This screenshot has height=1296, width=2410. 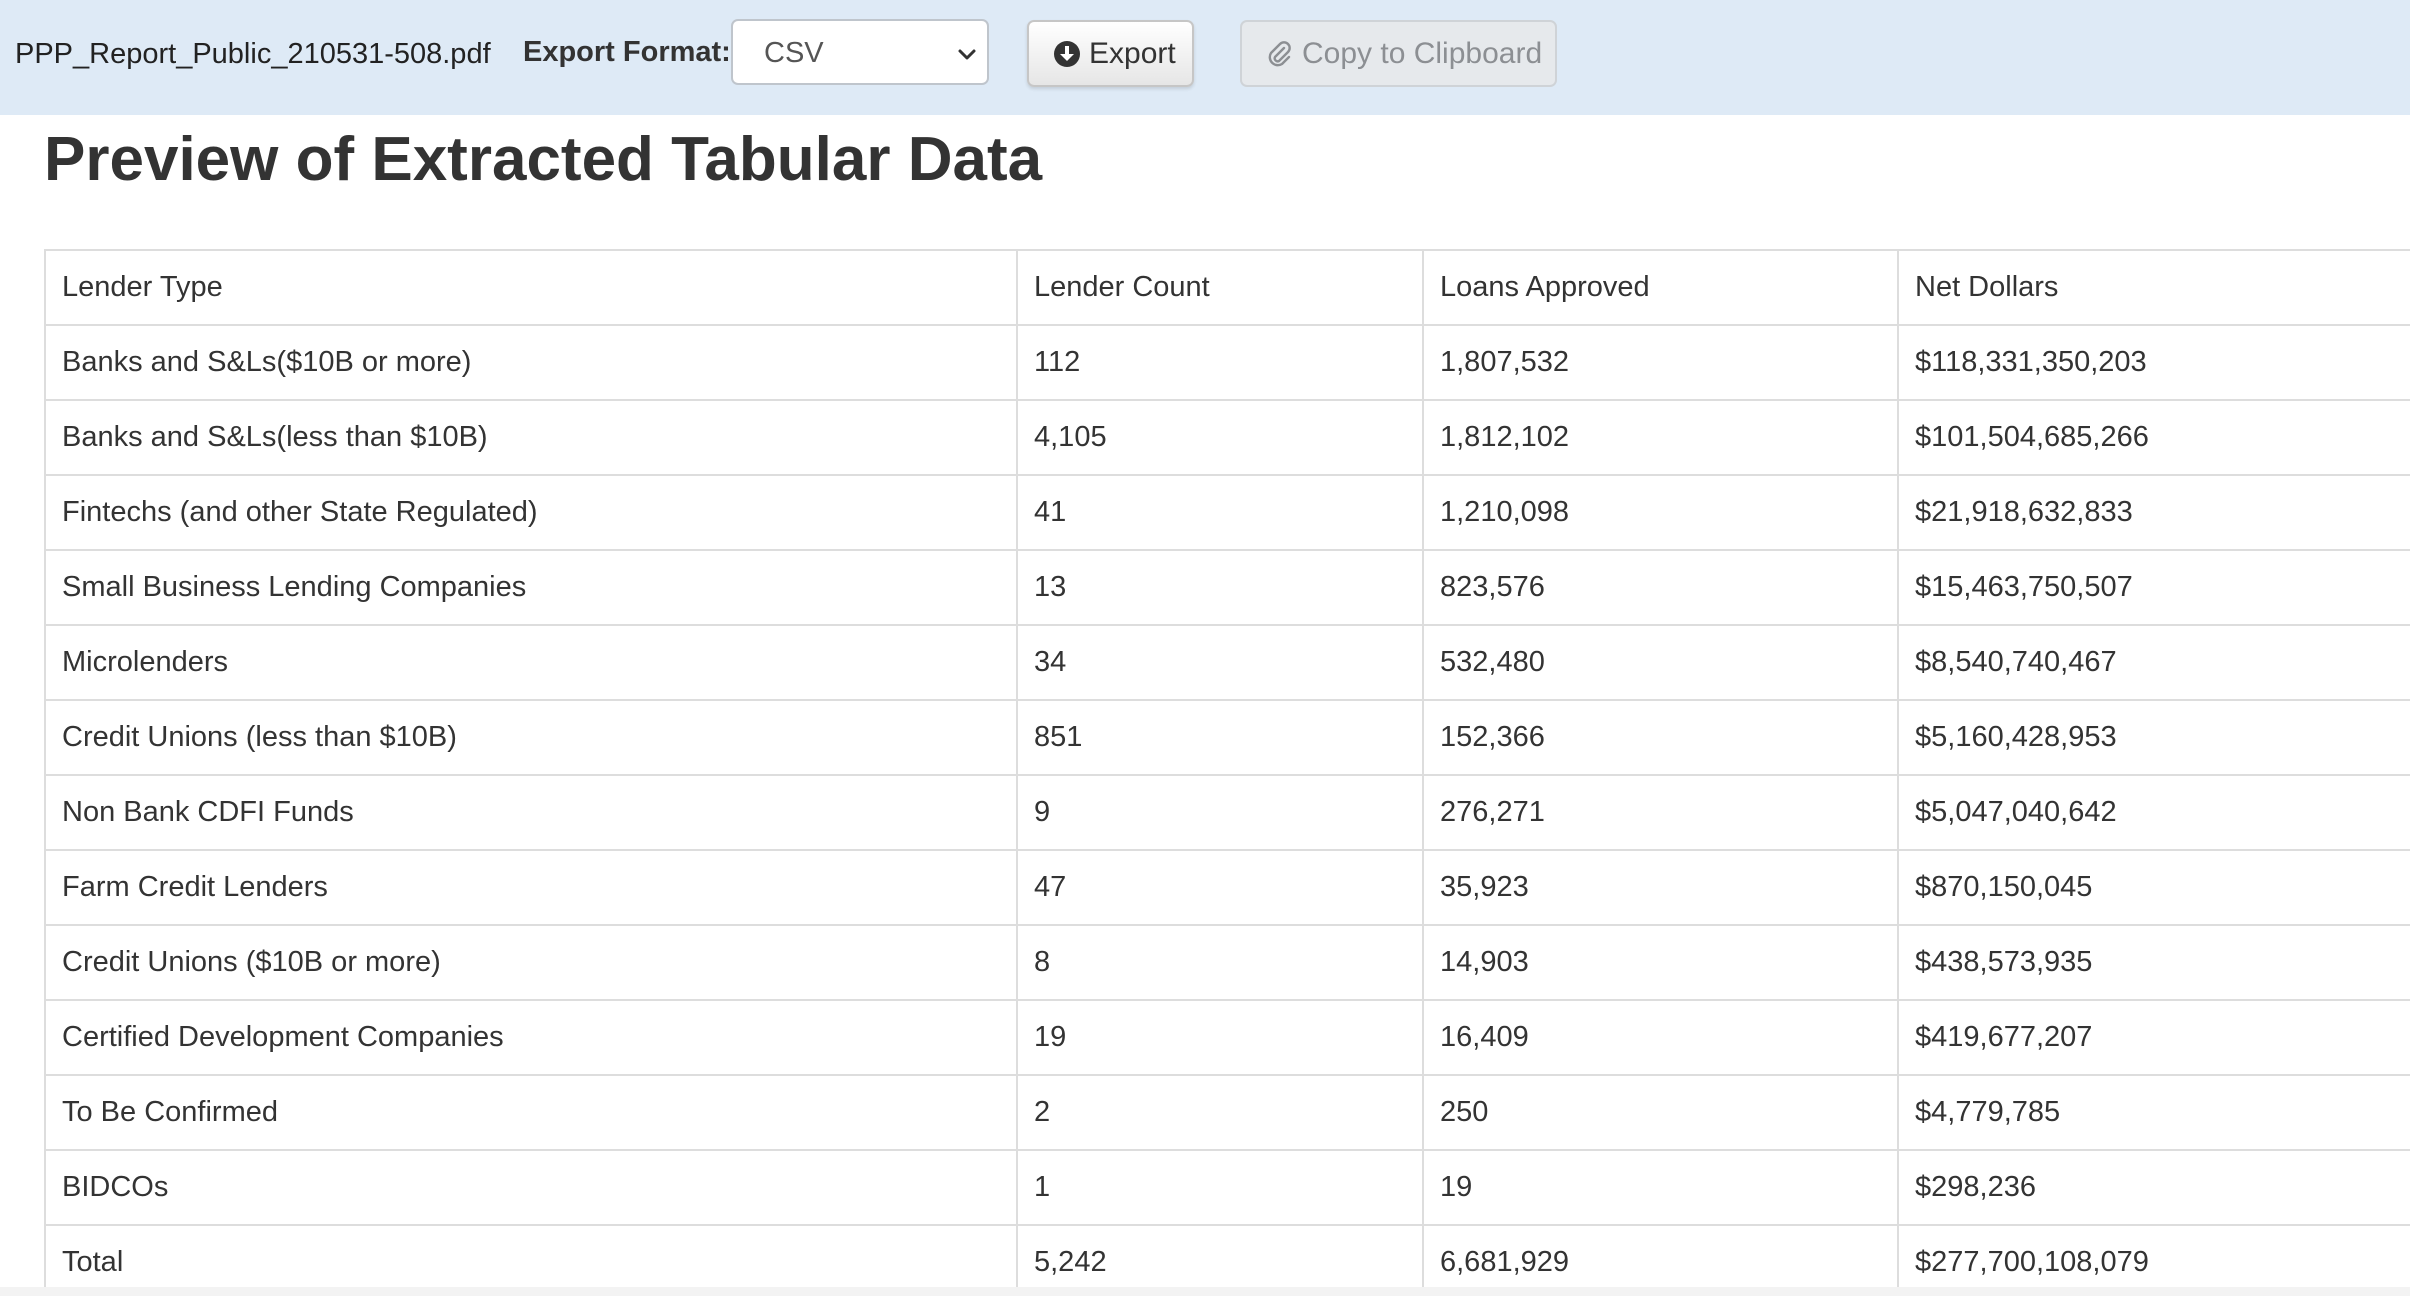 I want to click on cell-net-dollars: $21,918,632,833, so click(x=2153, y=512).